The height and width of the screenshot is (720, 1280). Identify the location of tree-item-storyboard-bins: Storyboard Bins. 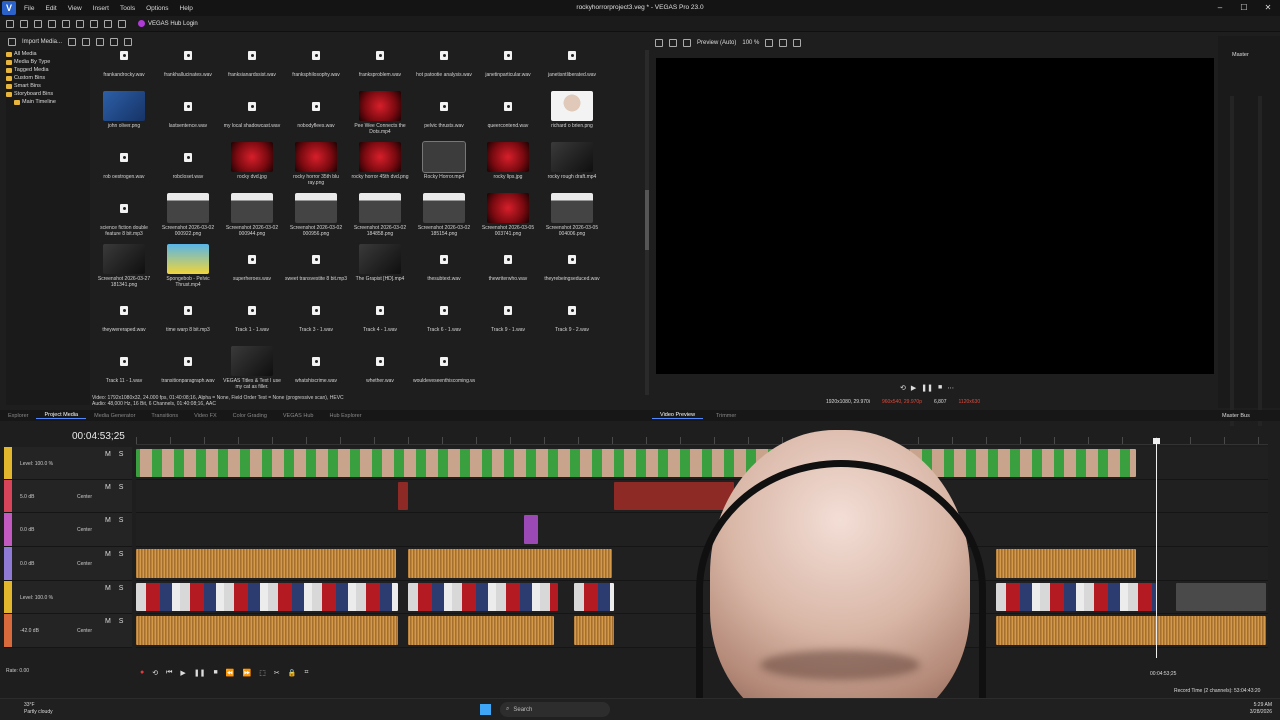
(48, 94).